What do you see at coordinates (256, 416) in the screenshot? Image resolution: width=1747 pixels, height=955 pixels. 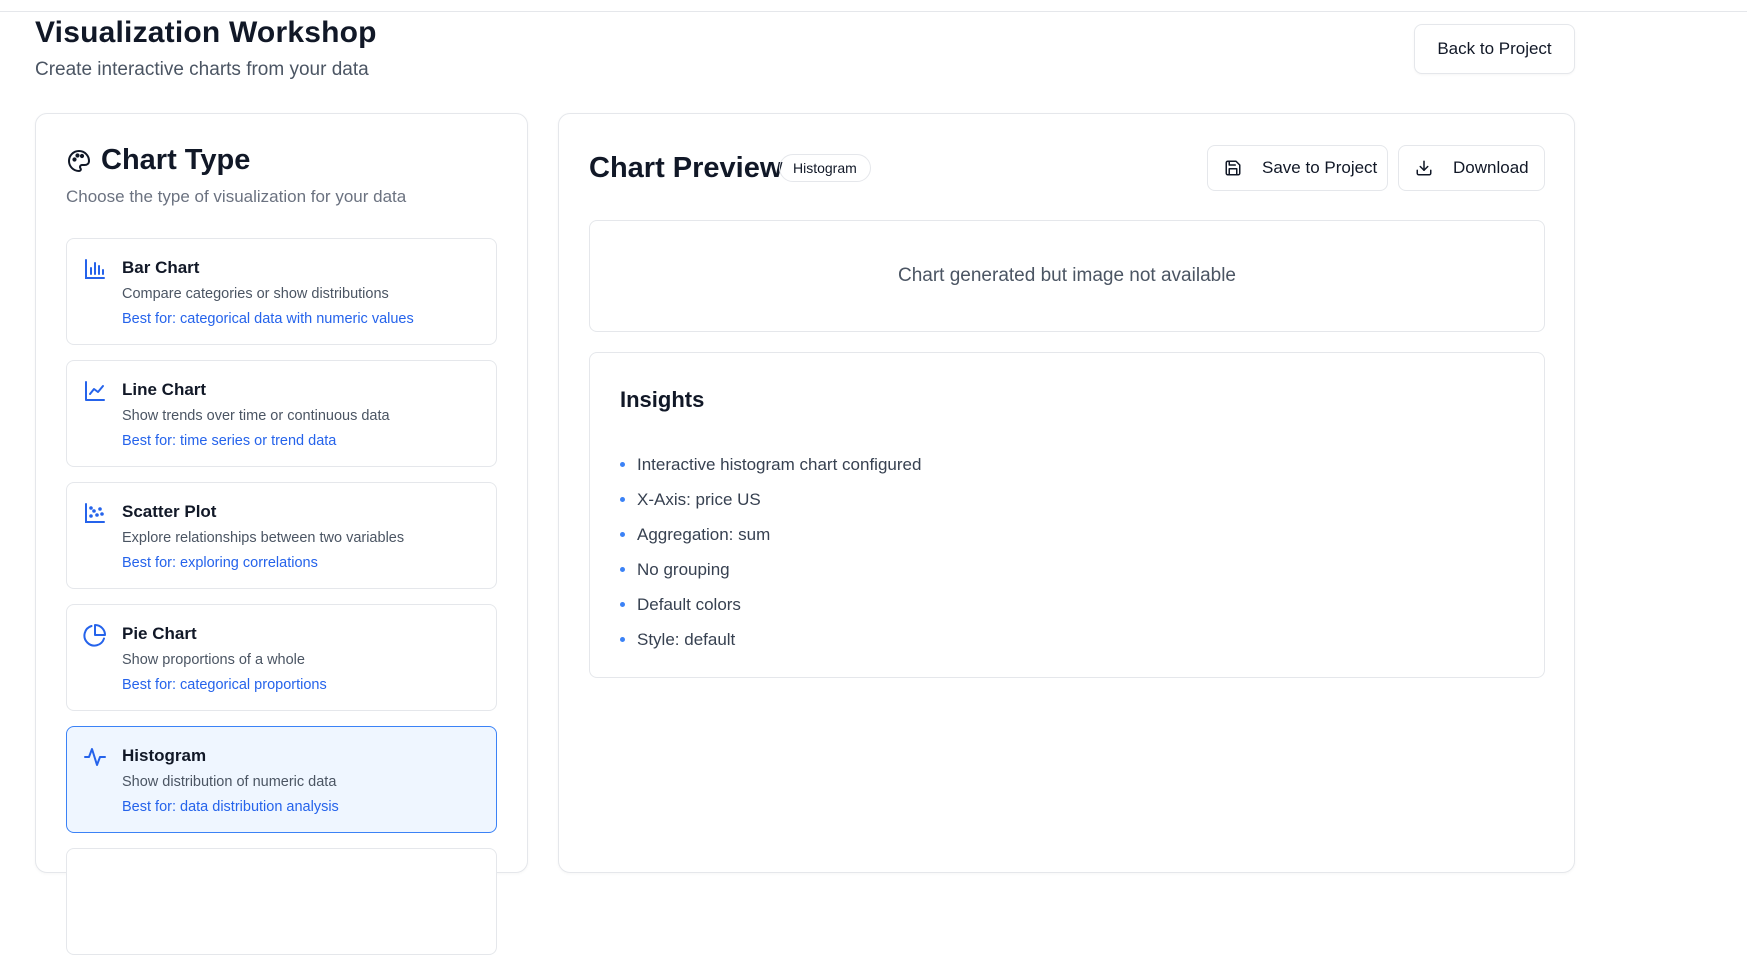 I see `chart-option-description: Show trends over time or continuous data` at bounding box center [256, 416].